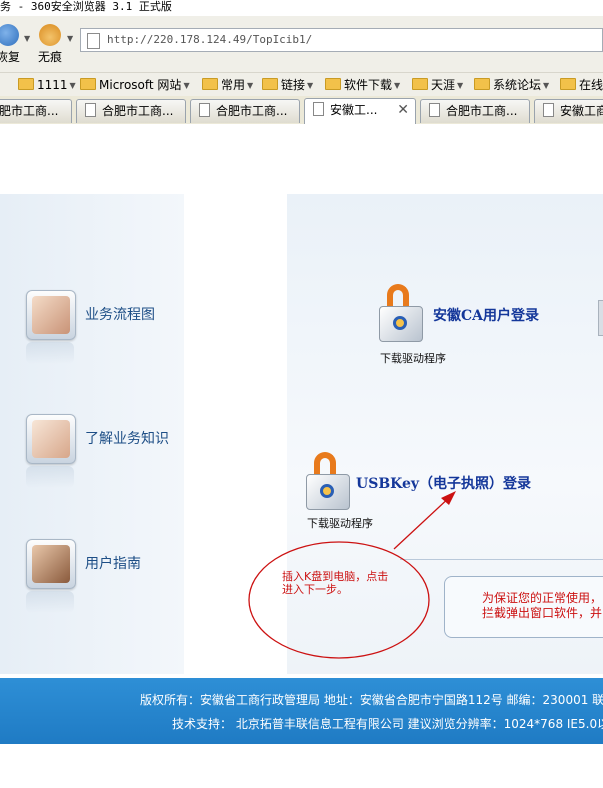 This screenshot has width=603, height=788. What do you see at coordinates (339, 600) in the screenshot?
I see `annotation-ellipse` at bounding box center [339, 600].